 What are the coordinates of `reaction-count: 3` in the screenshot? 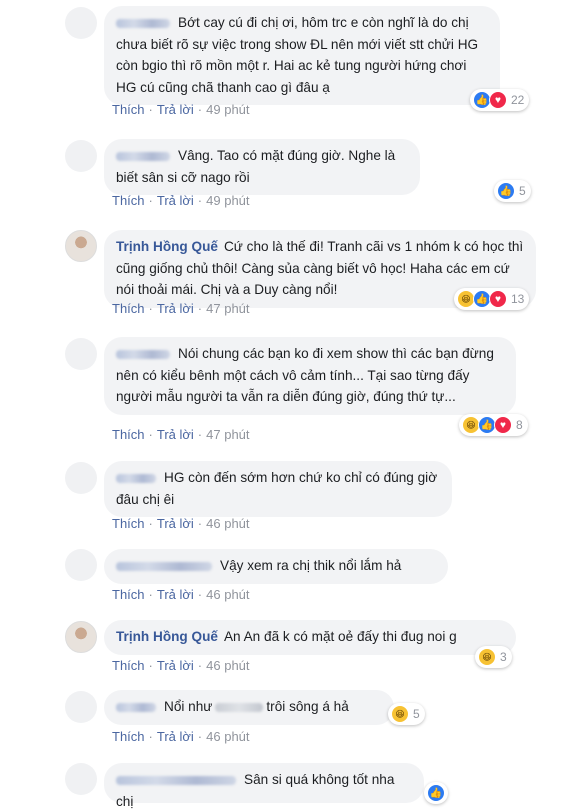 It's located at (503, 657).